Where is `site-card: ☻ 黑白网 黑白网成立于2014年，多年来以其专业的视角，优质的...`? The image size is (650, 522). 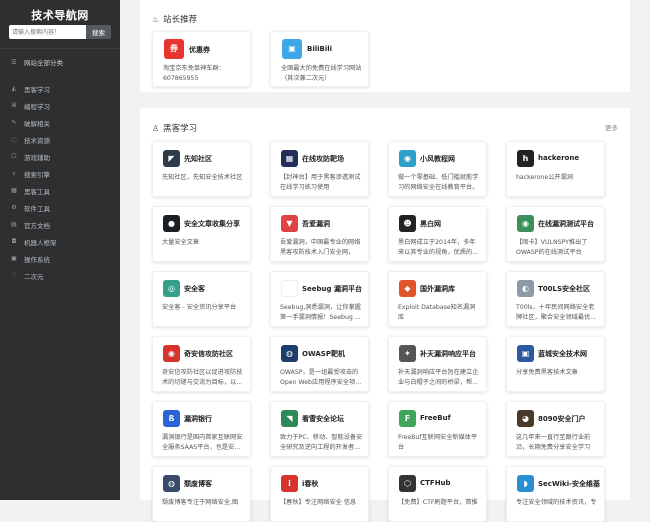
site-card: ☻ 黑白网 黑白网成立于2014年，多年来以其专业的视角，优质的... is located at coordinates (437, 234).